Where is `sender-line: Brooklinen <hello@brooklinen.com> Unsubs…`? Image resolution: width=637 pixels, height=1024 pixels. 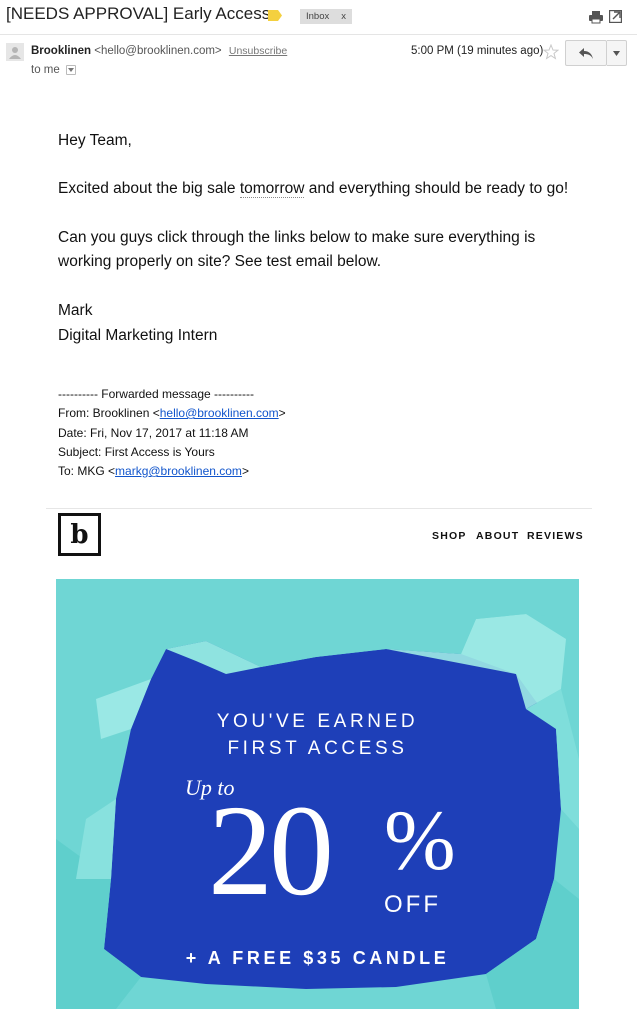
sender-line: Brooklinen <hello@brooklinen.com> Unsubs… is located at coordinates (159, 51).